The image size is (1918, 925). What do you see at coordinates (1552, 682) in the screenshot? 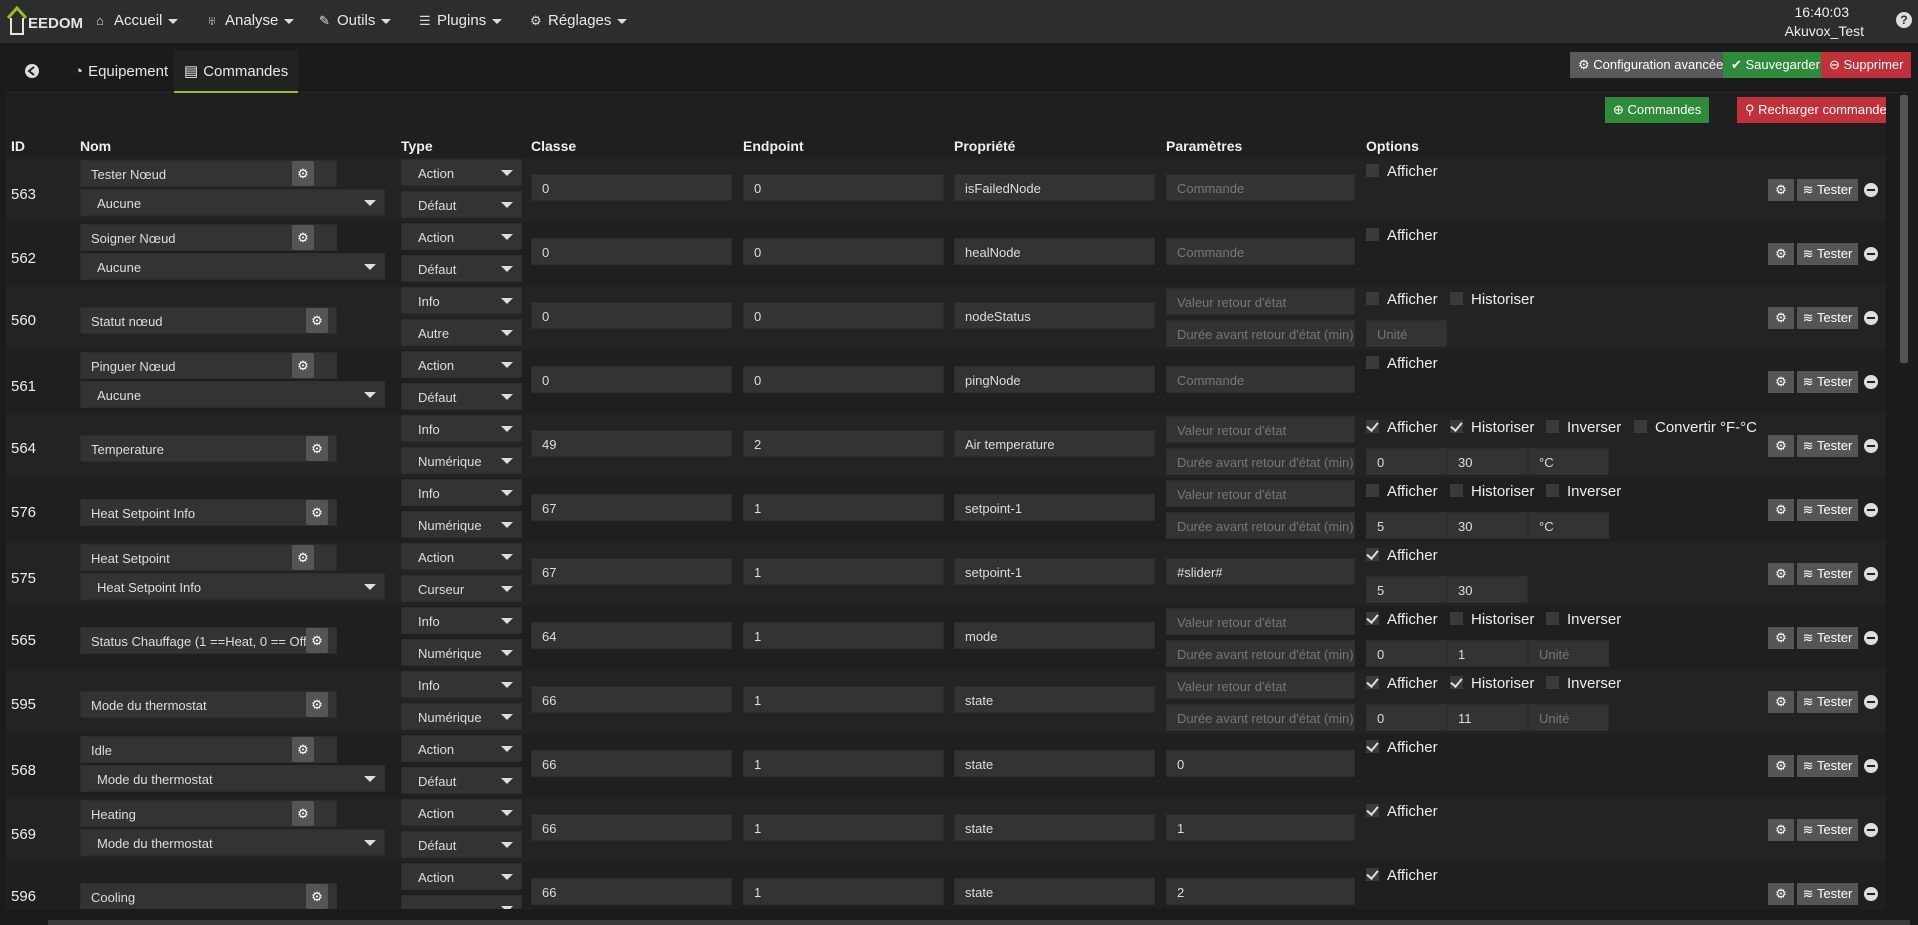
I see `inverser-checkbox` at bounding box center [1552, 682].